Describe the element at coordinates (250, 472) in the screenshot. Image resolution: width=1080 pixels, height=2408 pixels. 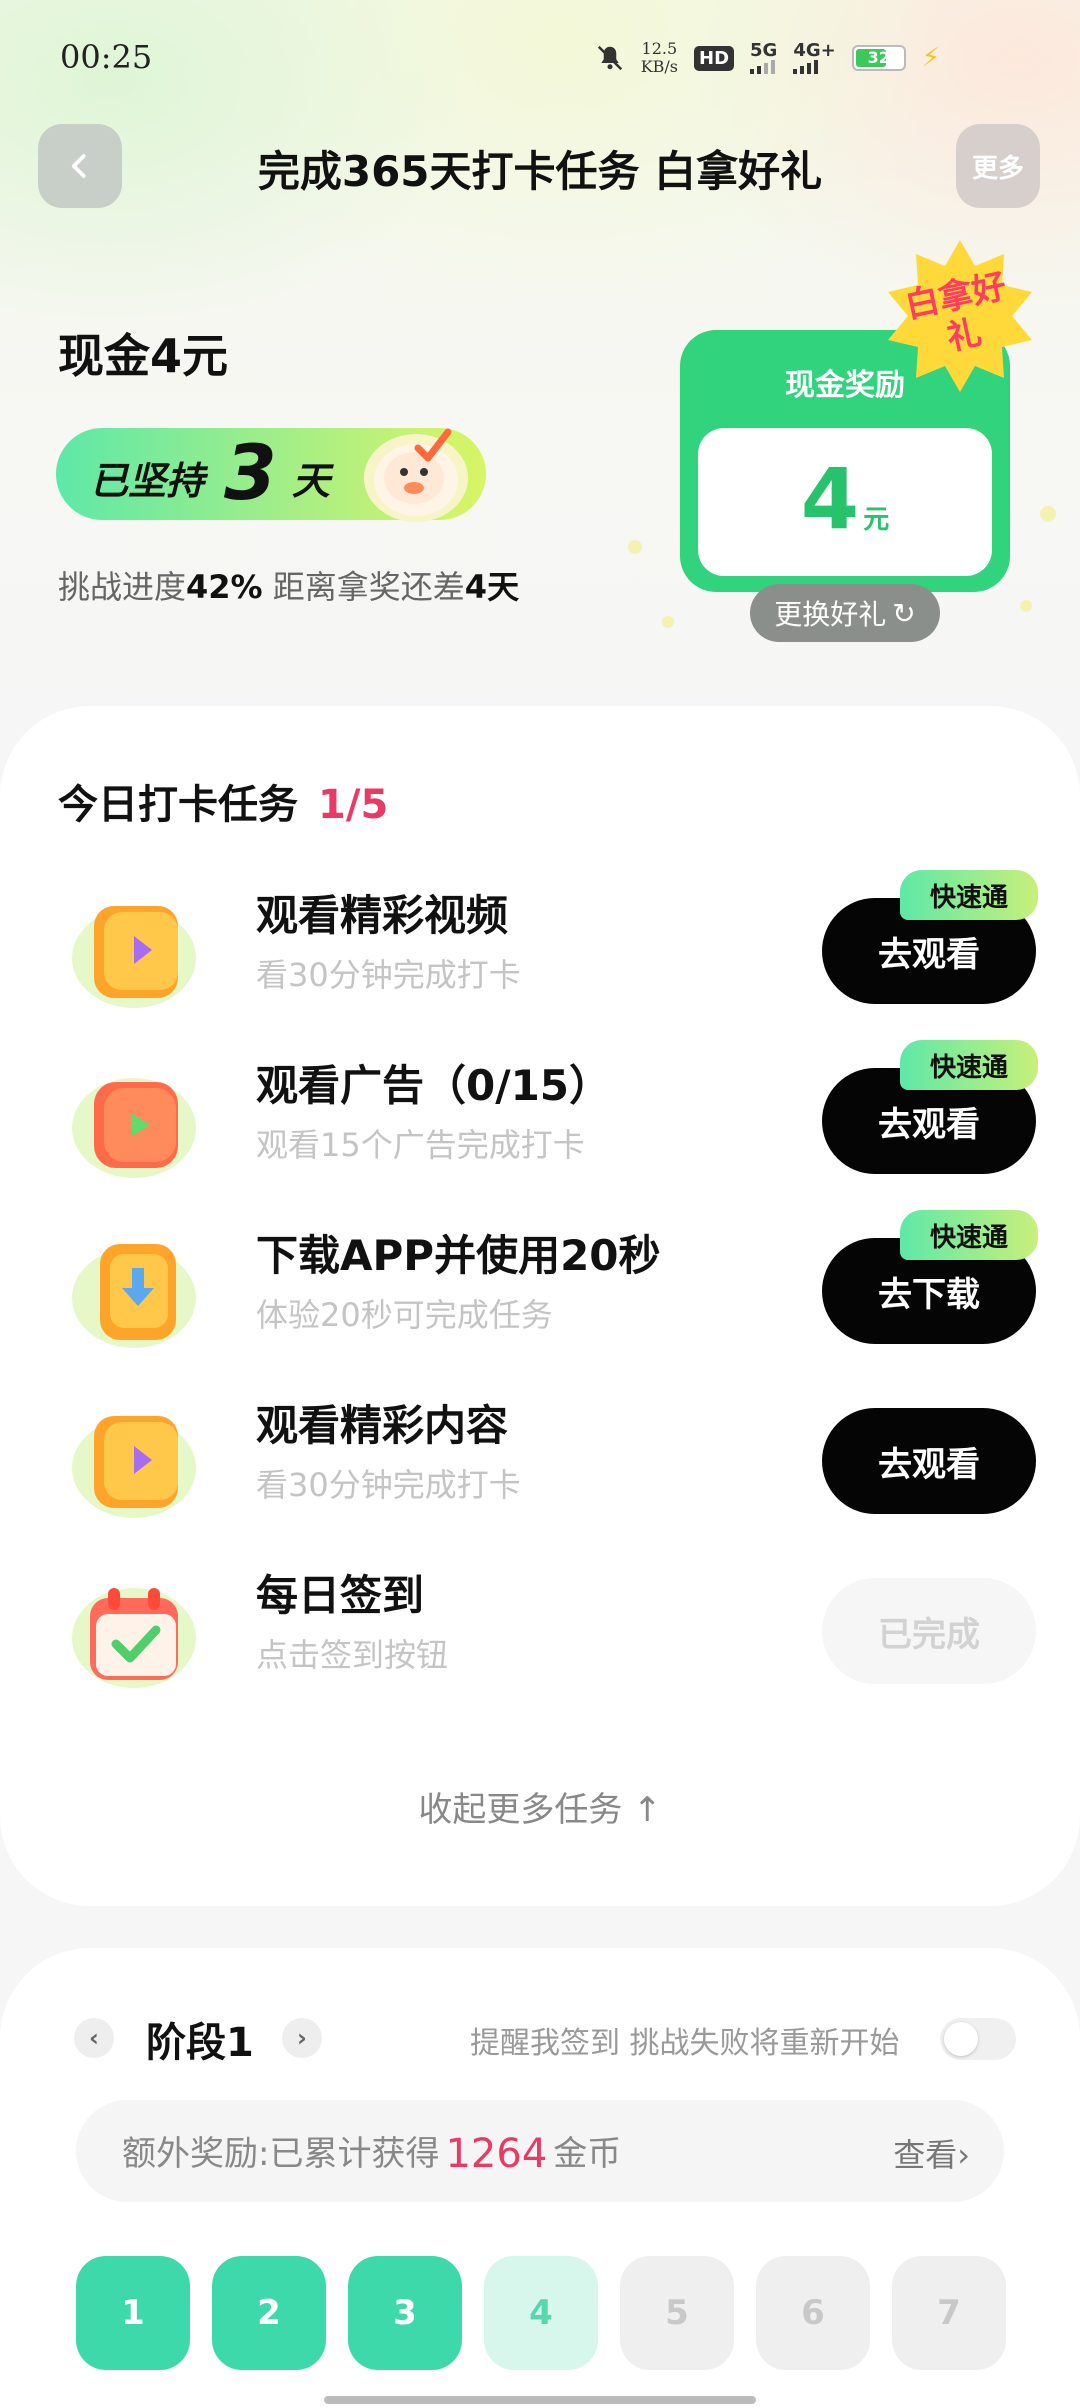
I see `streak-days: 3` at that location.